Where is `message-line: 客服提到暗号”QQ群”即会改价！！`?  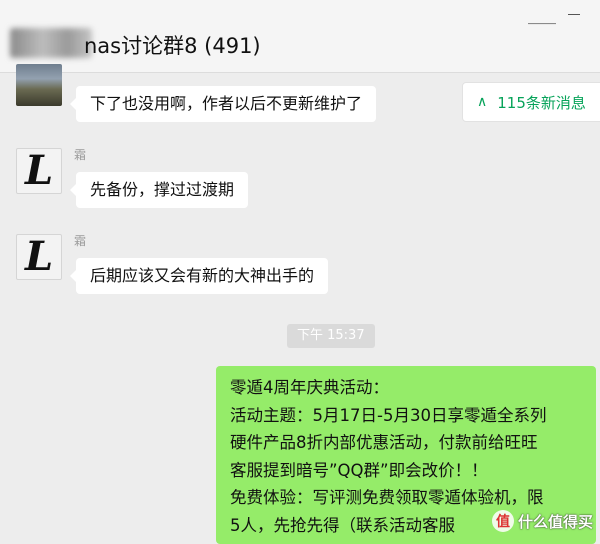
message-line: 客服提到暗号”QQ群”即会改价！！ is located at coordinates (359, 470).